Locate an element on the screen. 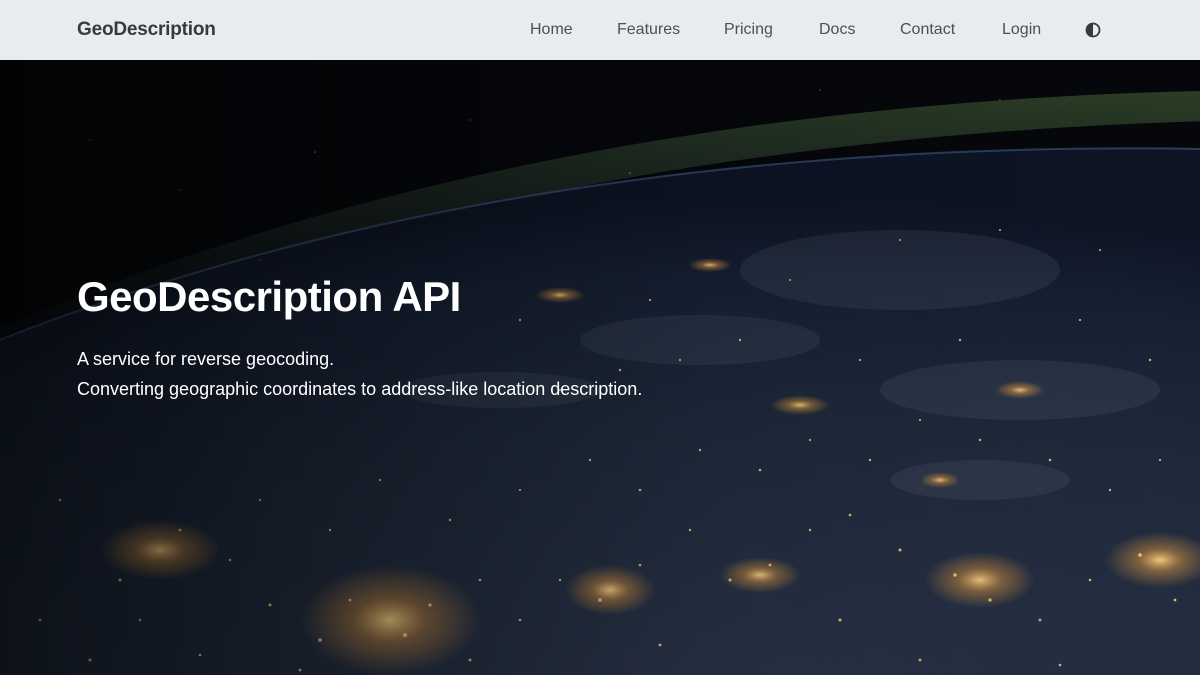  nav-link-pricing: Pricing is located at coordinates (748, 30).